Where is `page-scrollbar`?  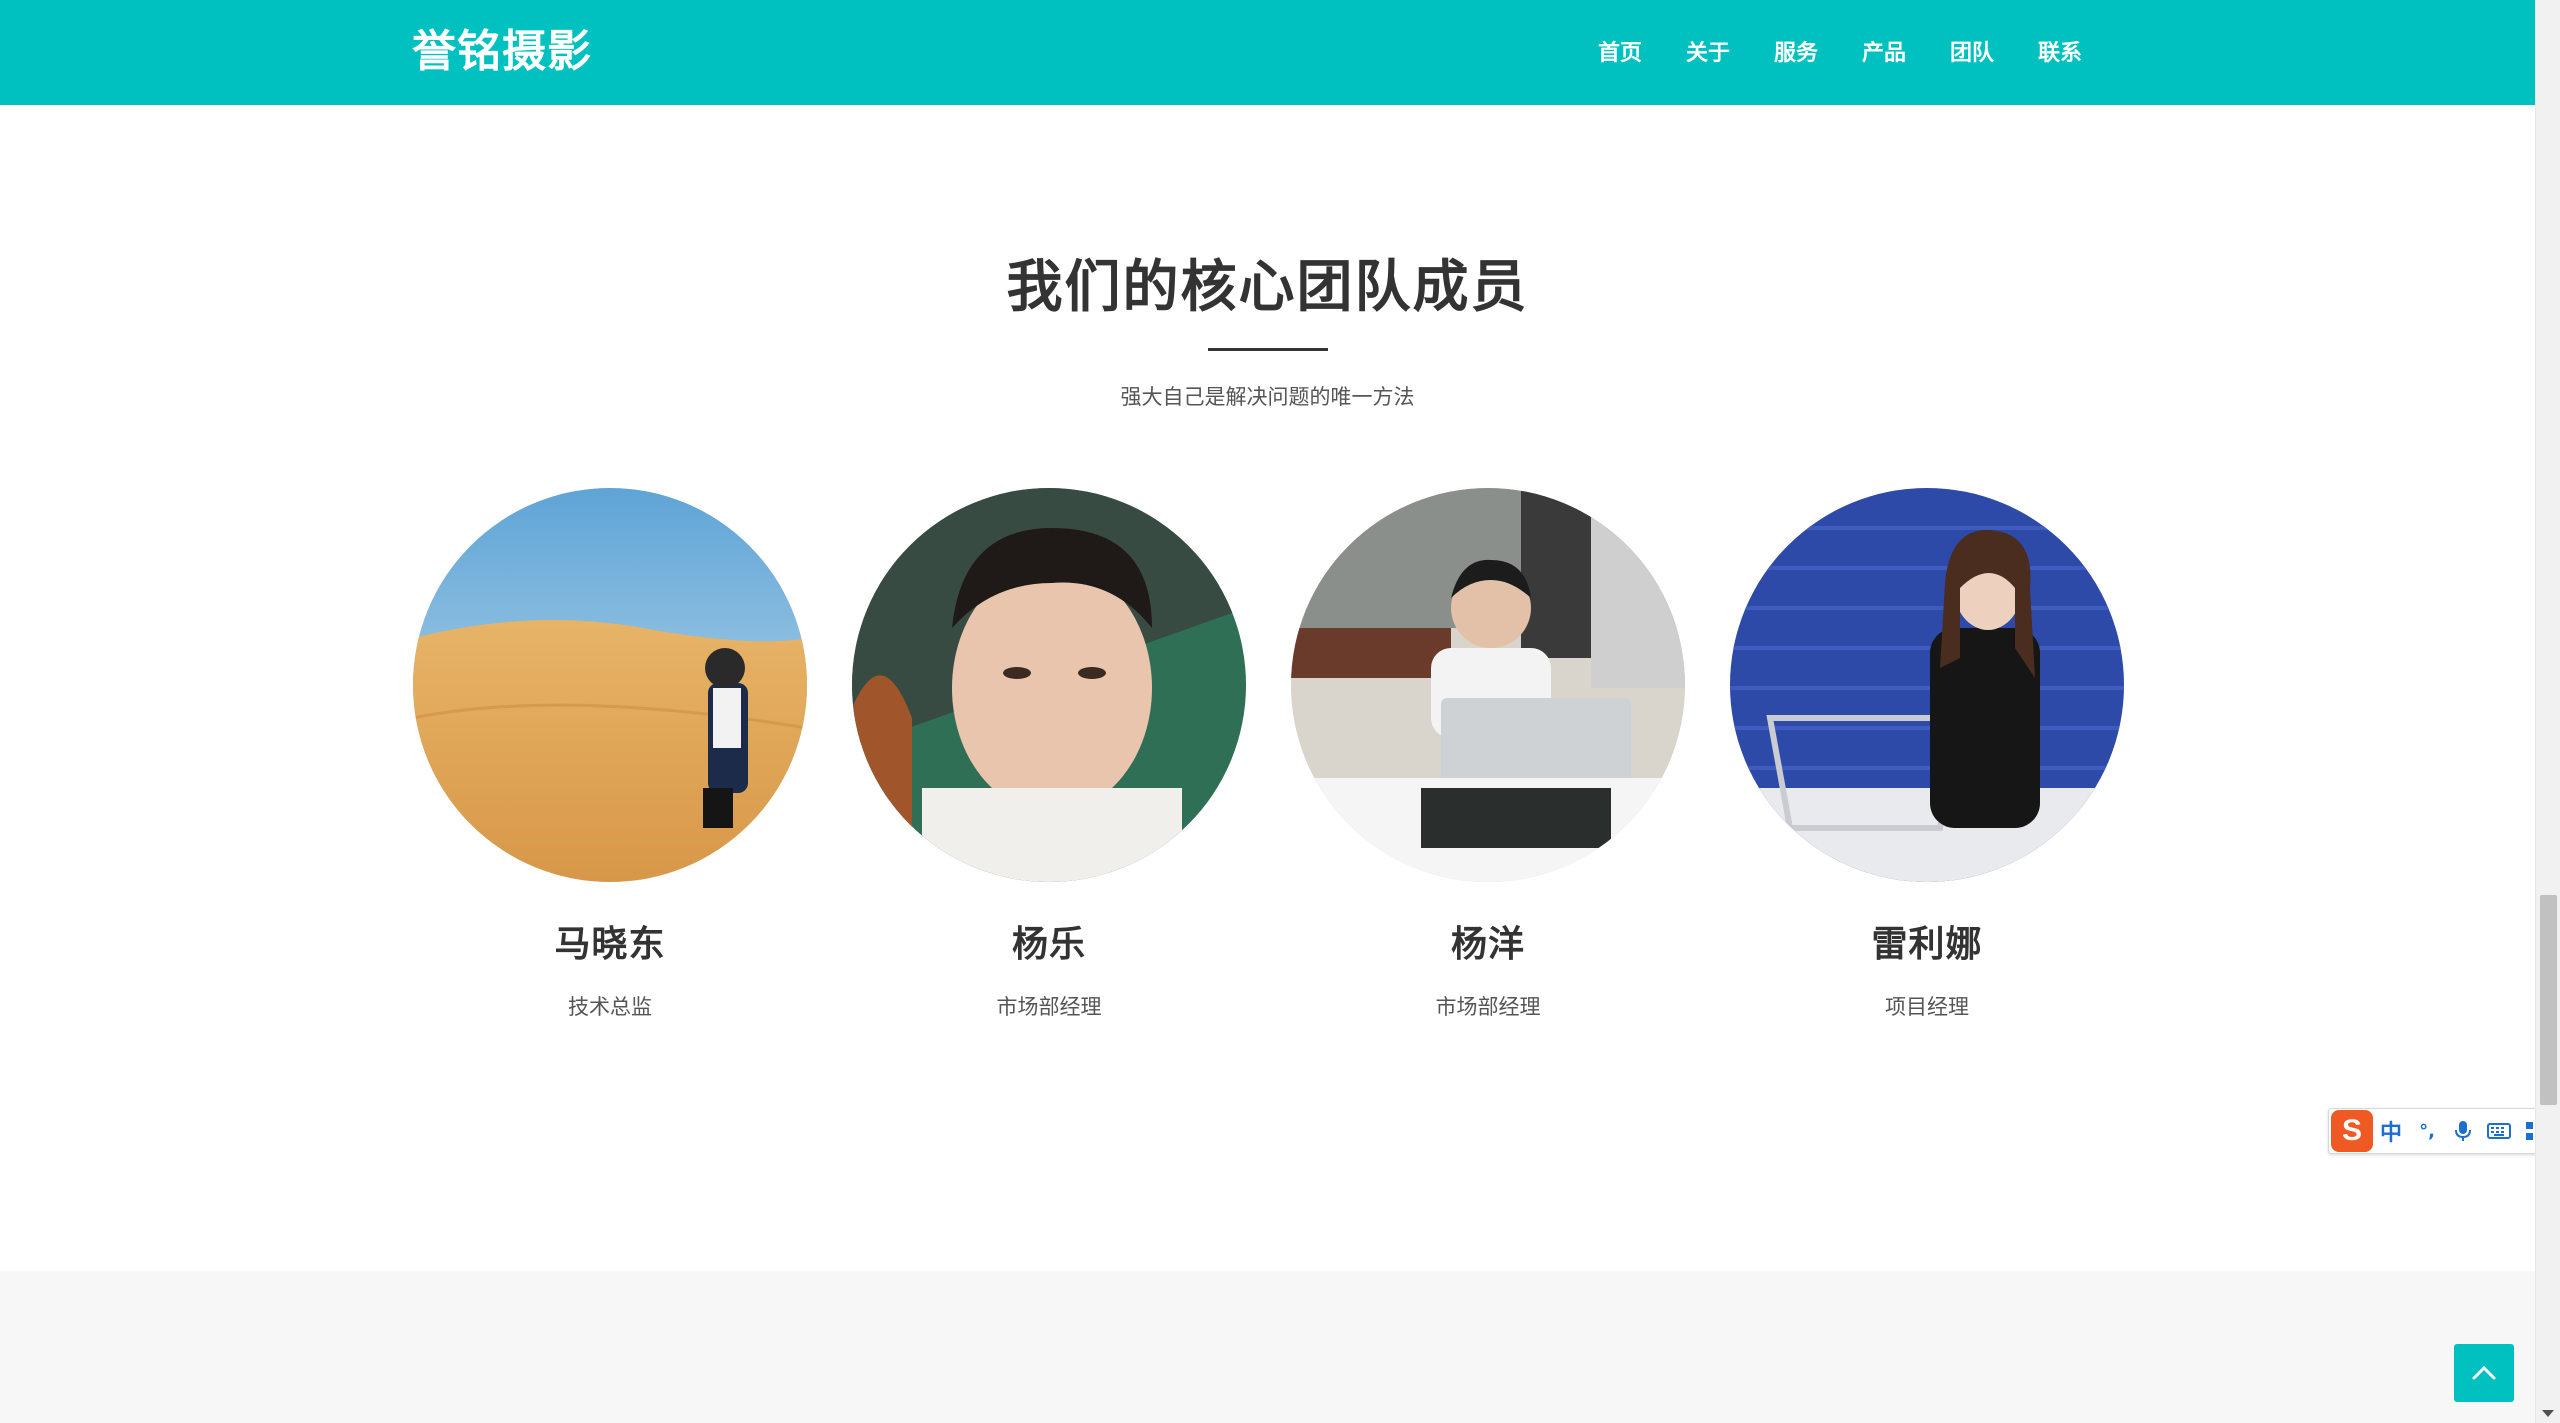
page-scrollbar is located at coordinates (2547, 711).